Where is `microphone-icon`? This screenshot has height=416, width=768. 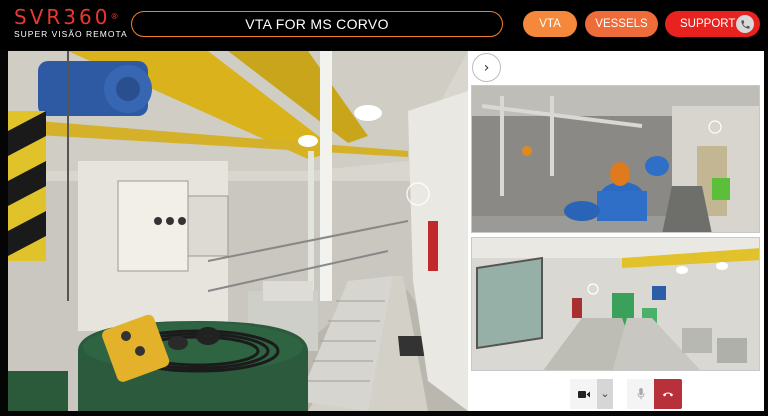
microphone-icon is located at coordinates (640, 394).